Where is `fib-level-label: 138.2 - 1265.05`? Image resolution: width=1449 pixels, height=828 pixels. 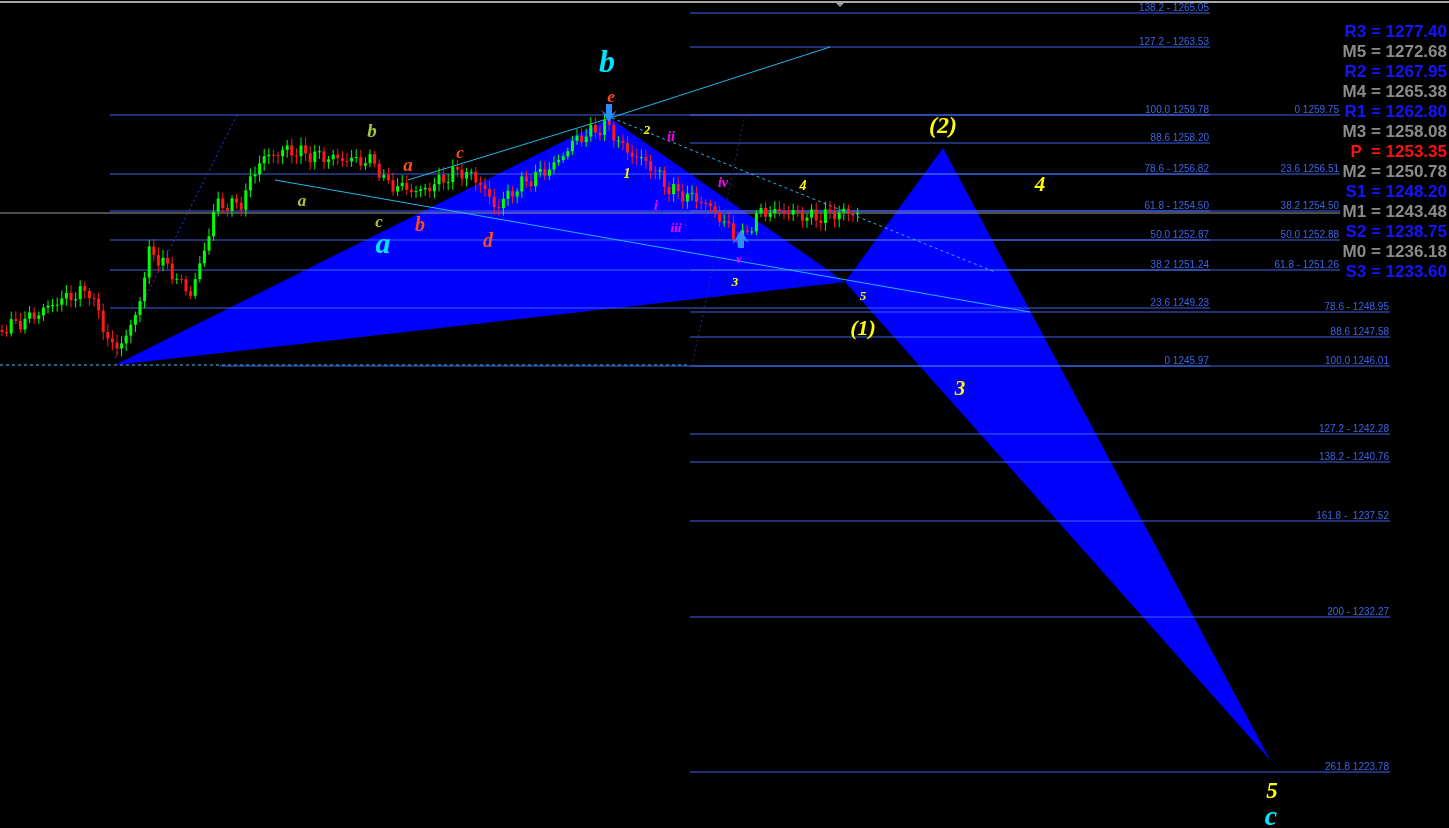
fib-level-label: 138.2 - 1265.05 is located at coordinates (1173, 7).